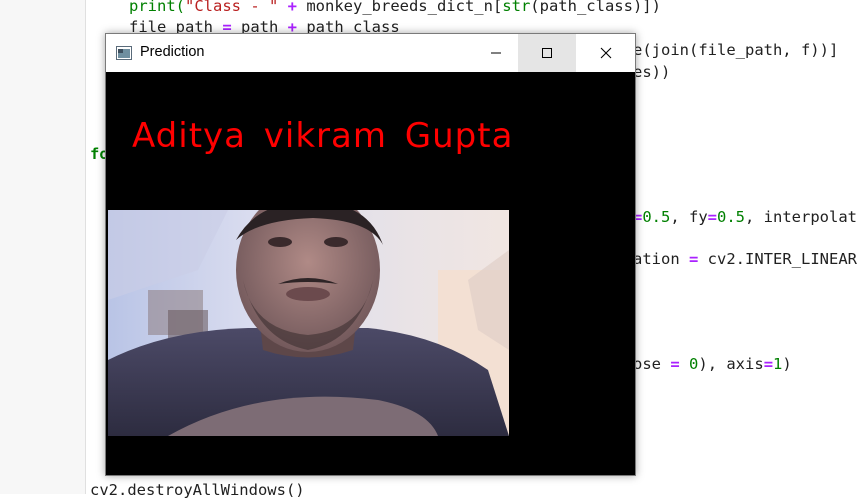  What do you see at coordinates (712, 364) in the screenshot?
I see `code-line-axis: ose = 0), axis=1)` at bounding box center [712, 364].